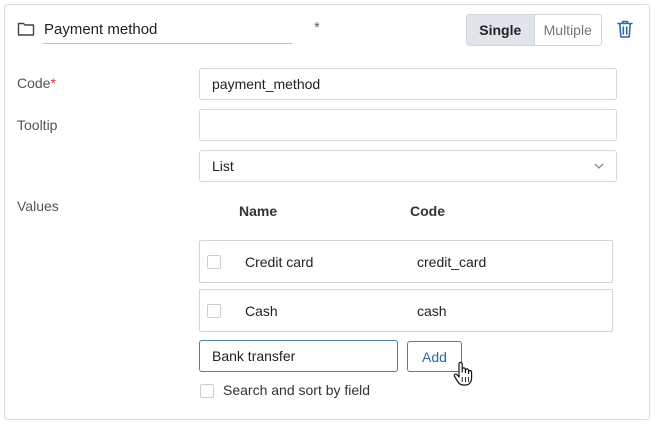  I want to click on new-value-input, so click(298, 356).